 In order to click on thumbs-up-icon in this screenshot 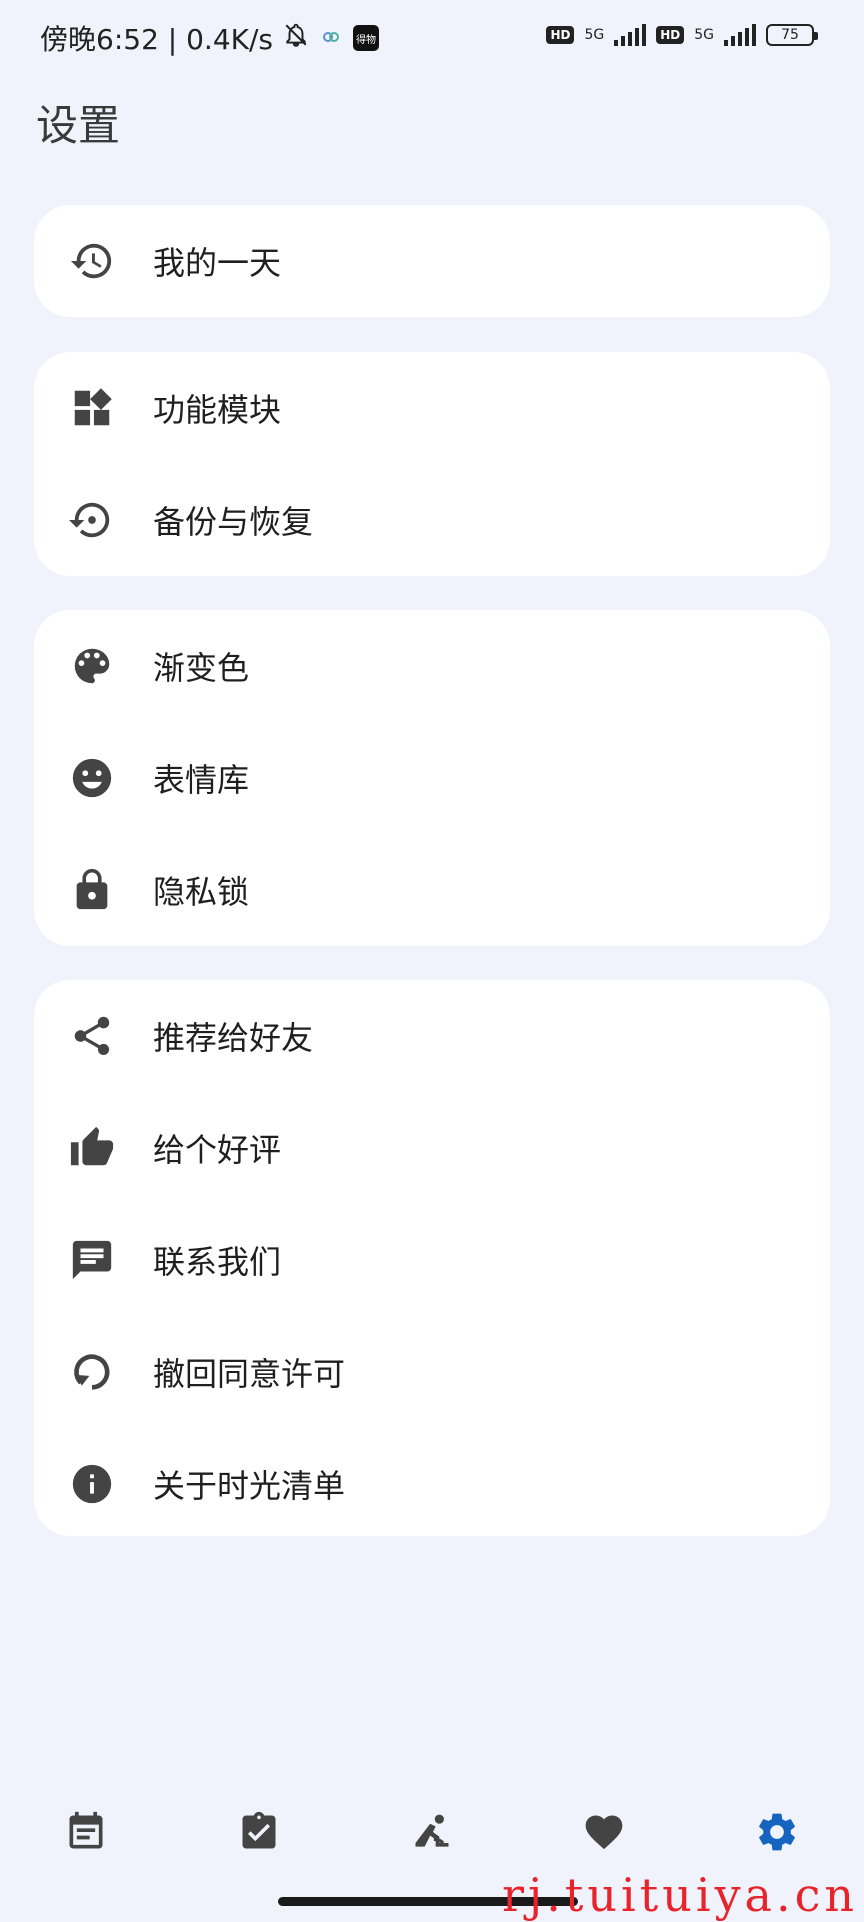, I will do `click(92, 1148)`.